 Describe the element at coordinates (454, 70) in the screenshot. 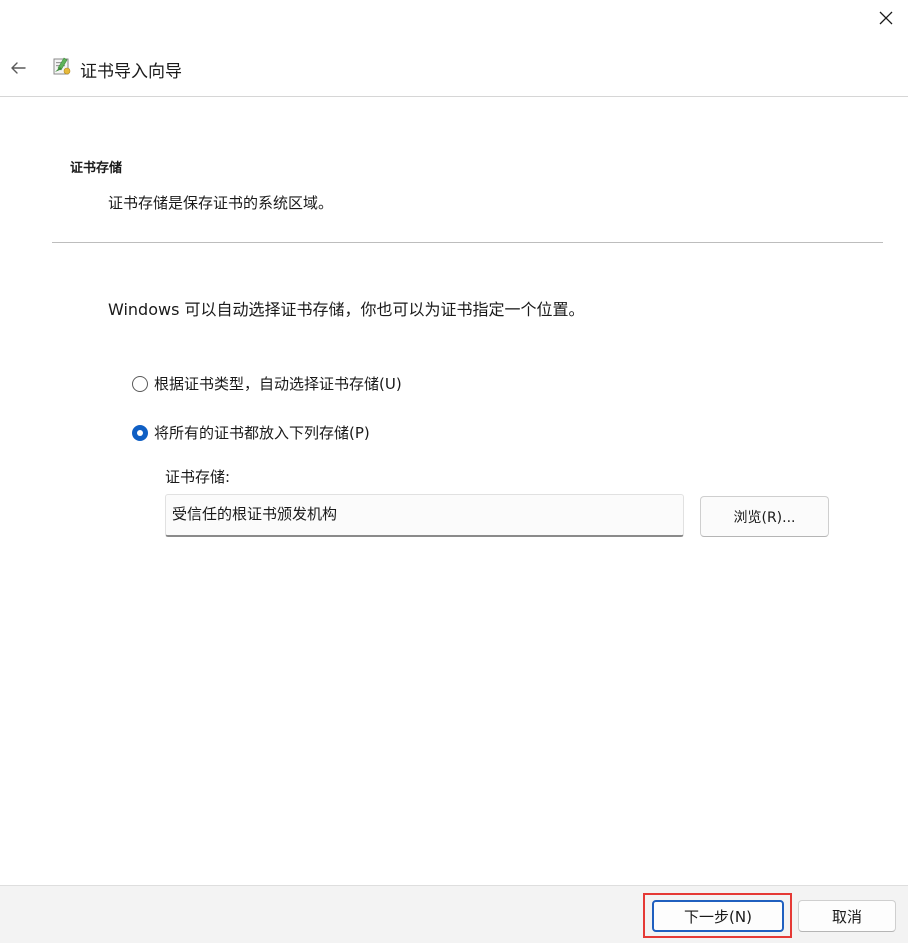

I see `wizard-header: 证书导入向导` at that location.